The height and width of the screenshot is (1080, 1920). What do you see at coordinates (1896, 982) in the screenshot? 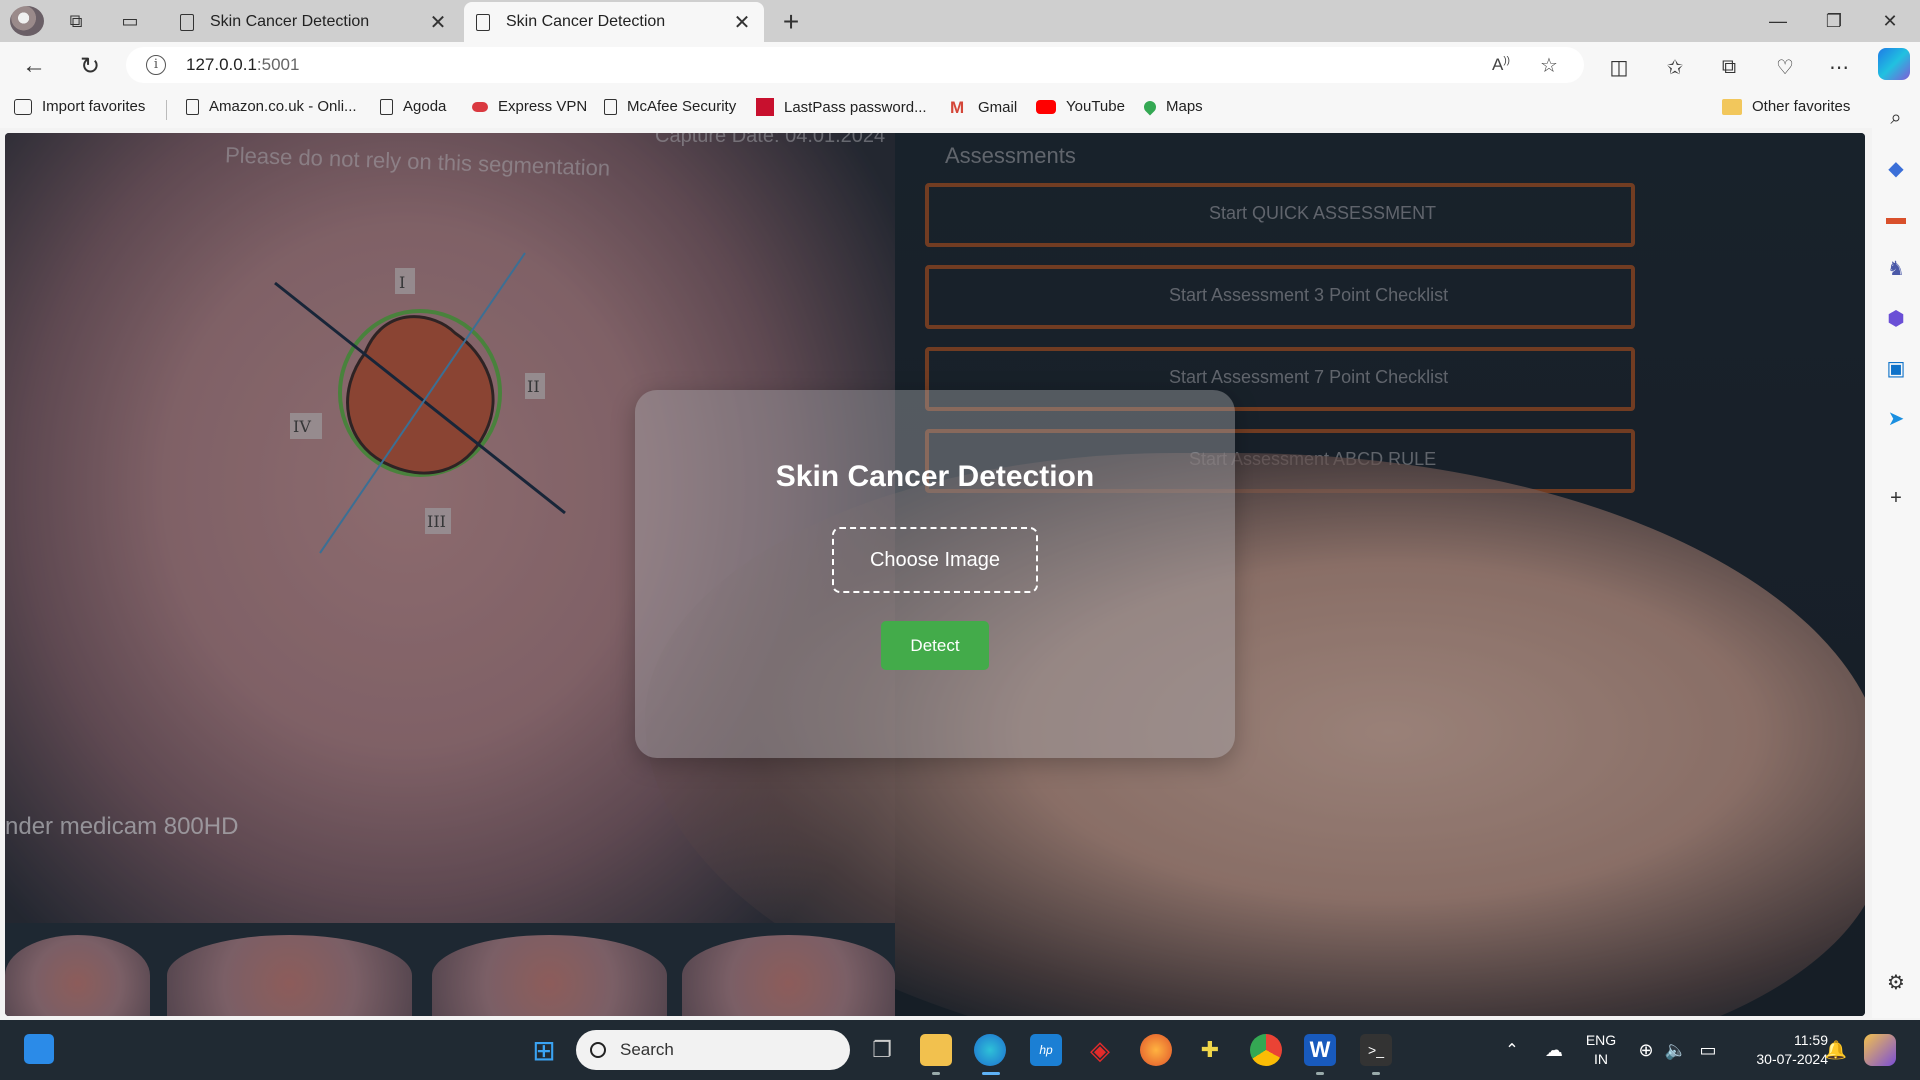
I see `settings-gear-icon: ⚙` at bounding box center [1896, 982].